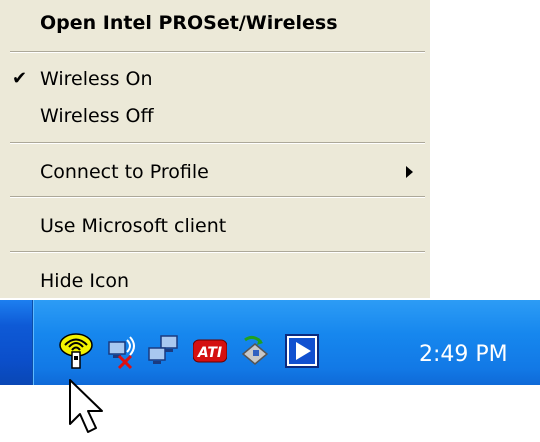 The image size is (540, 442). I want to click on checkmark-icon: ✔, so click(20, 78).